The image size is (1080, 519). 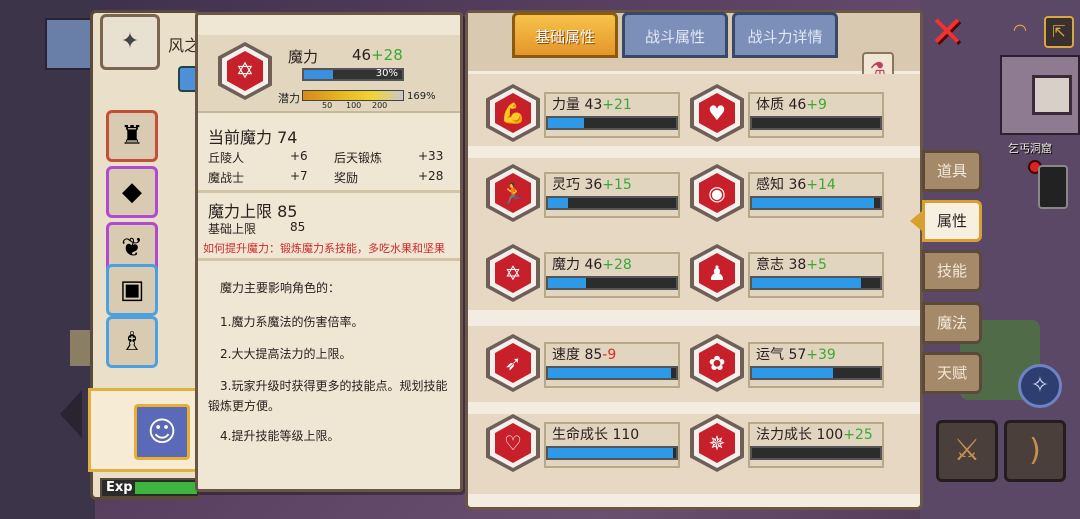 What do you see at coordinates (132, 290) in the screenshot?
I see `armor-slot-icon: ▣` at bounding box center [132, 290].